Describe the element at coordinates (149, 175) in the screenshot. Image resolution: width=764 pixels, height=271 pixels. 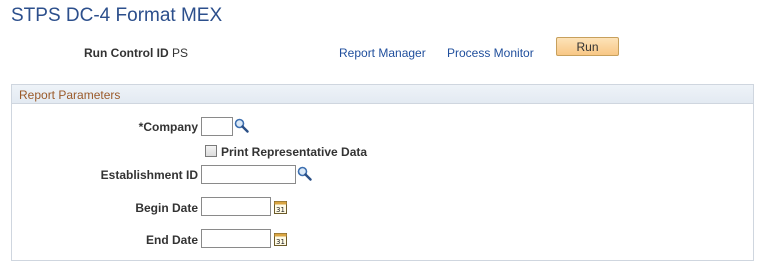
I see `establishment-id-label: Establishment ID` at that location.